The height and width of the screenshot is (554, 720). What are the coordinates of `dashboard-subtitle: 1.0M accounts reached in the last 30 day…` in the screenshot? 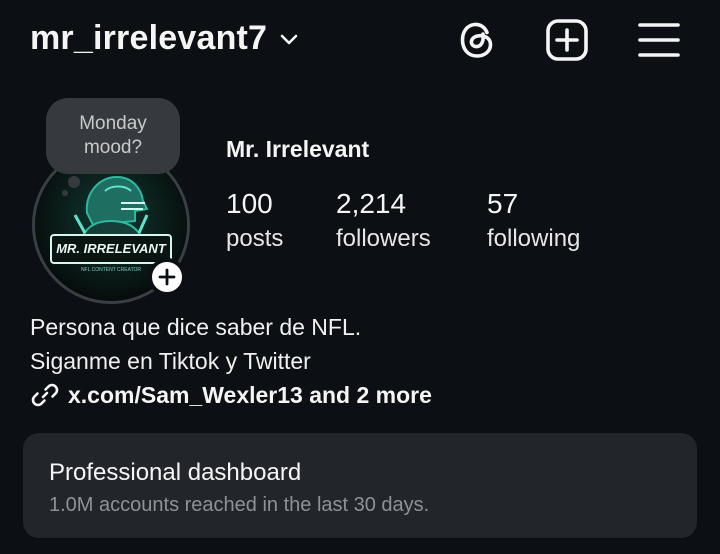 It's located at (239, 505).